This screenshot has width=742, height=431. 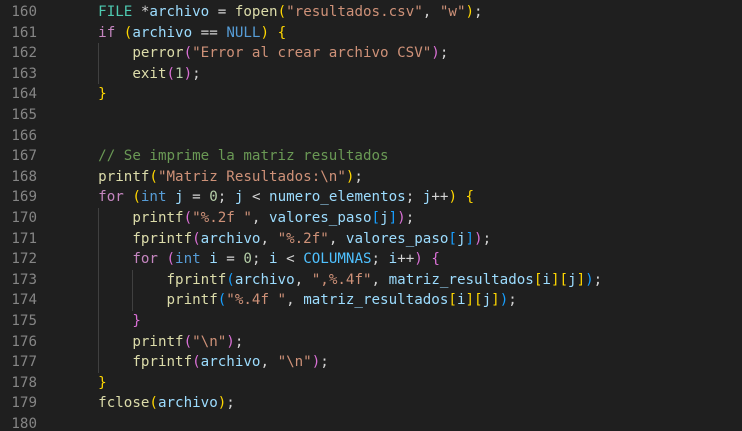 I want to click on code-line: 178}, so click(x=371, y=383).